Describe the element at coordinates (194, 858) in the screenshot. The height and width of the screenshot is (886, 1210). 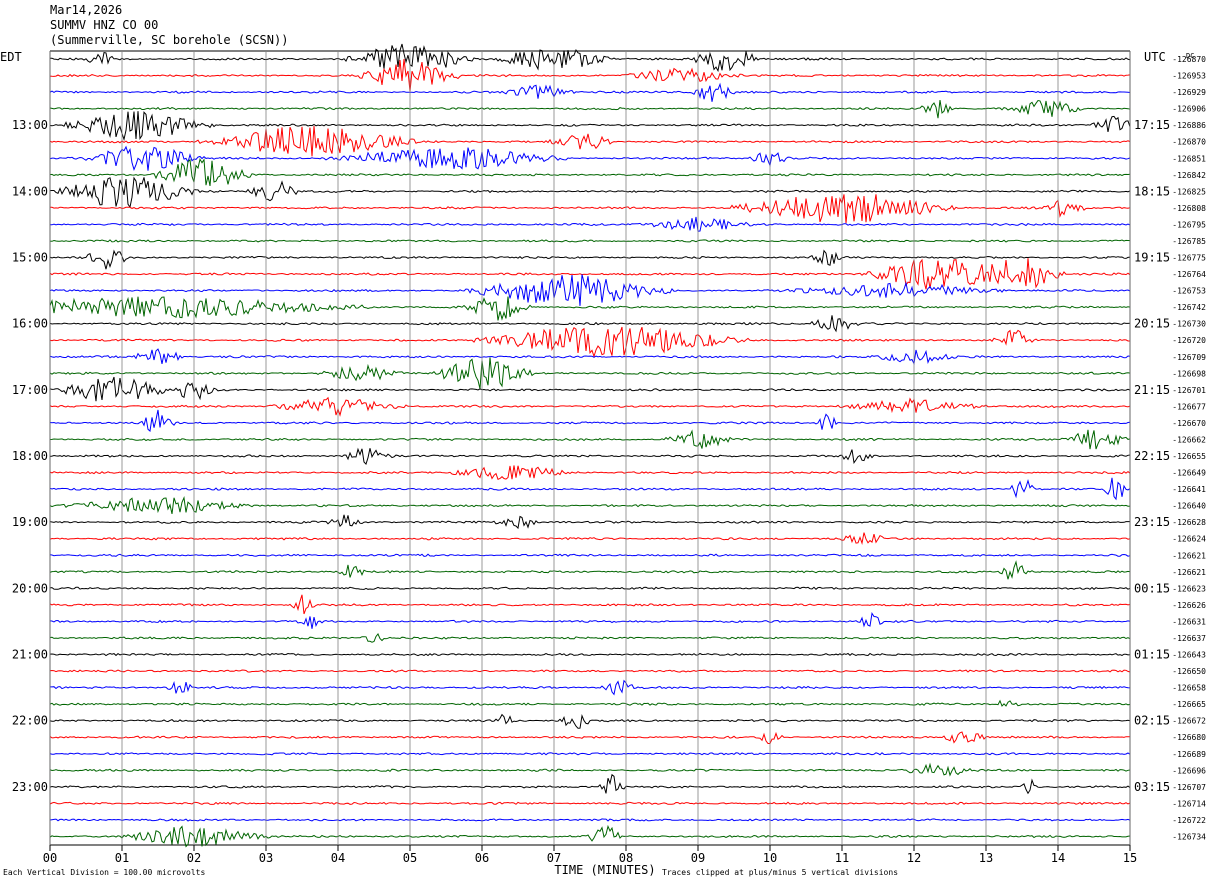
I see `x-tick-label: 02` at that location.